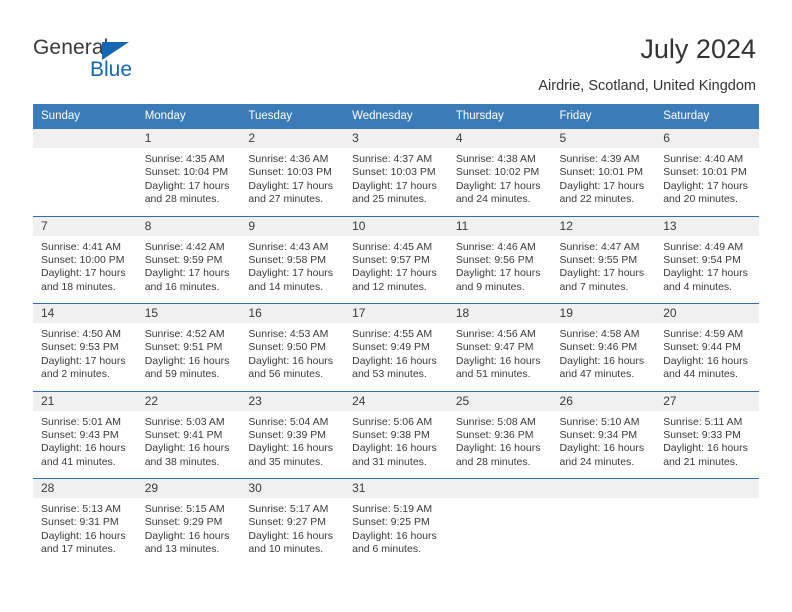  I want to click on day-info-cell-empty, so click(707, 532).